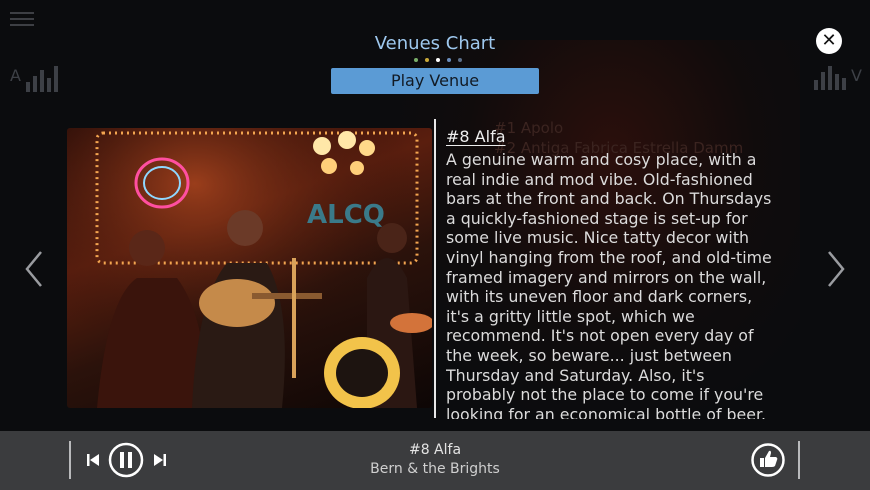 The width and height of the screenshot is (870, 490). What do you see at coordinates (838, 78) in the screenshot?
I see `right-level-indicator: V` at bounding box center [838, 78].